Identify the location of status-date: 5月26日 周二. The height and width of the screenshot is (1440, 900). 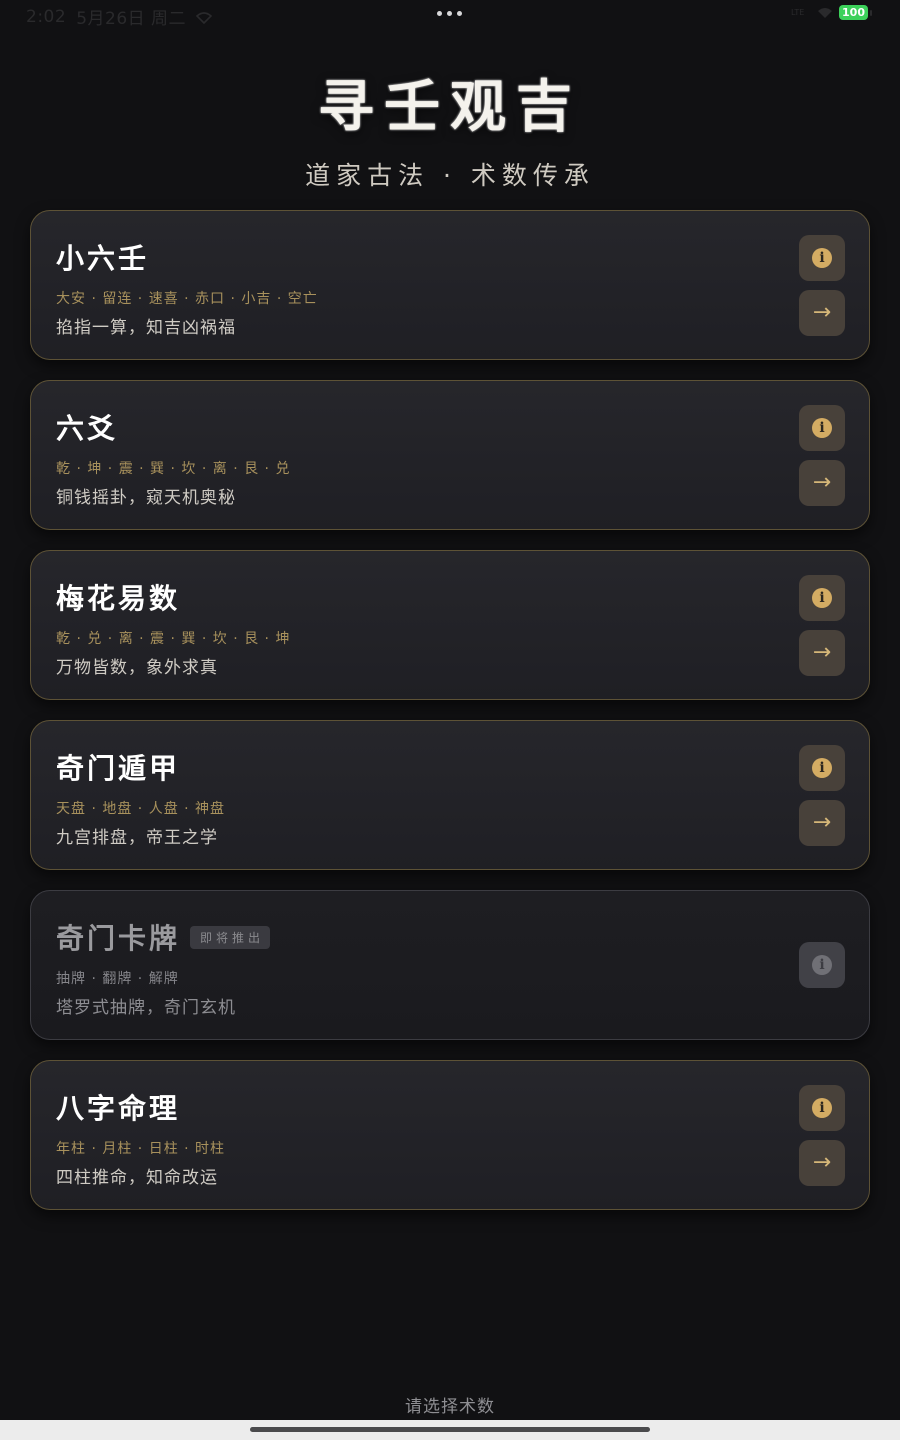
(131, 19).